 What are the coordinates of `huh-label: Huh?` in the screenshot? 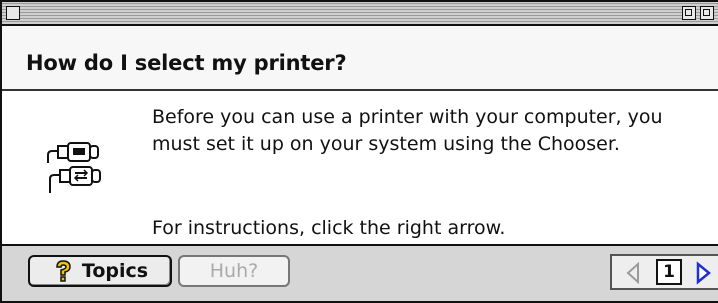 It's located at (234, 271).